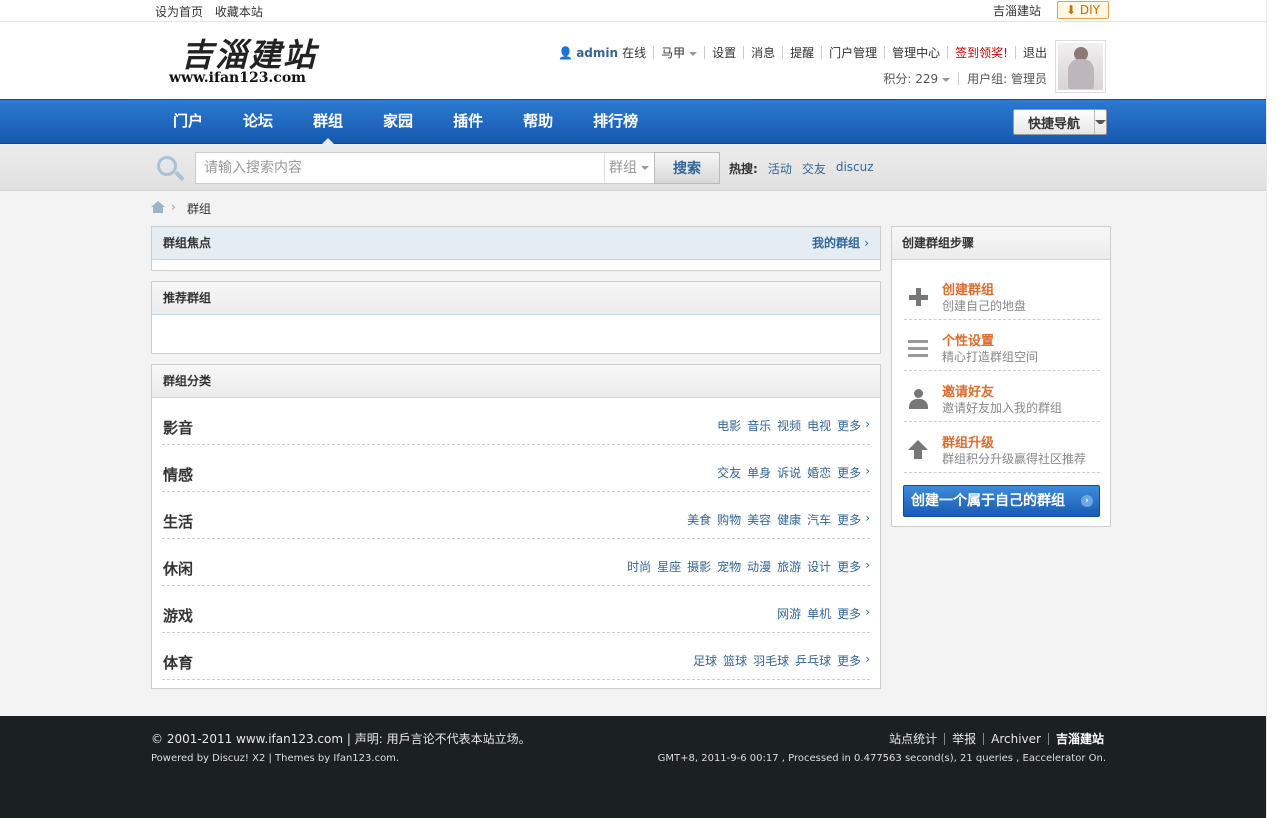 Image resolution: width=1287 pixels, height=818 pixels. I want to click on step-desc: 群组积分升级赢得社区推荐, so click(1014, 459).